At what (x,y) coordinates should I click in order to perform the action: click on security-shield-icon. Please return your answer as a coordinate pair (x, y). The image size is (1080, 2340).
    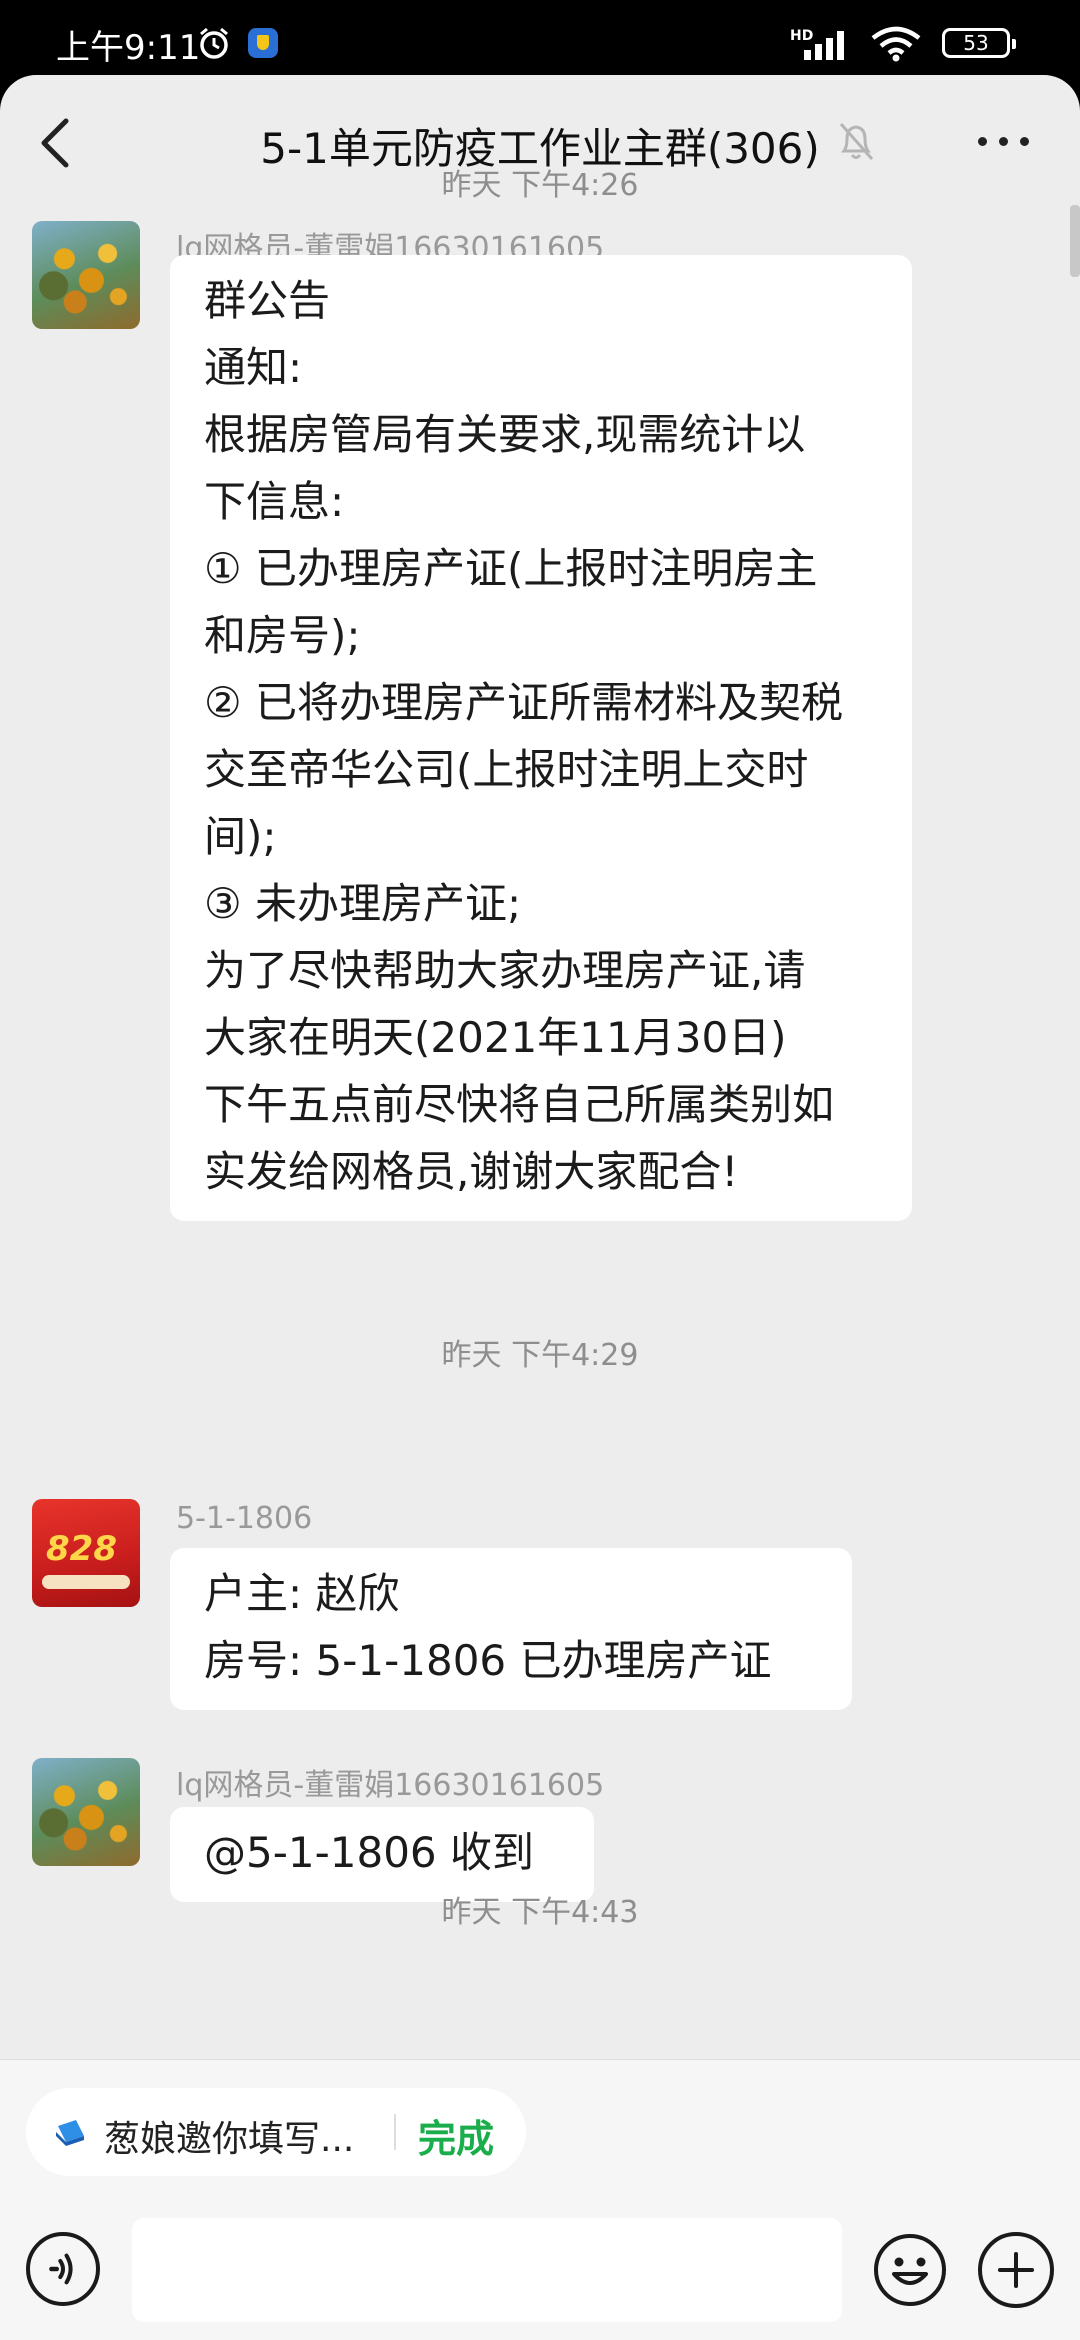
    Looking at the image, I should click on (263, 43).